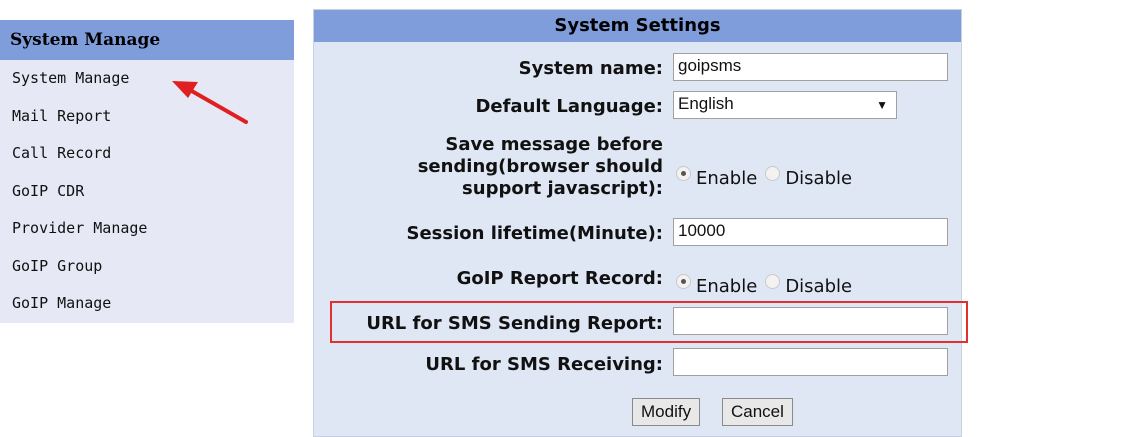  I want to click on url-sms-receiving-label: URL for SMS Receiving:, so click(544, 364).